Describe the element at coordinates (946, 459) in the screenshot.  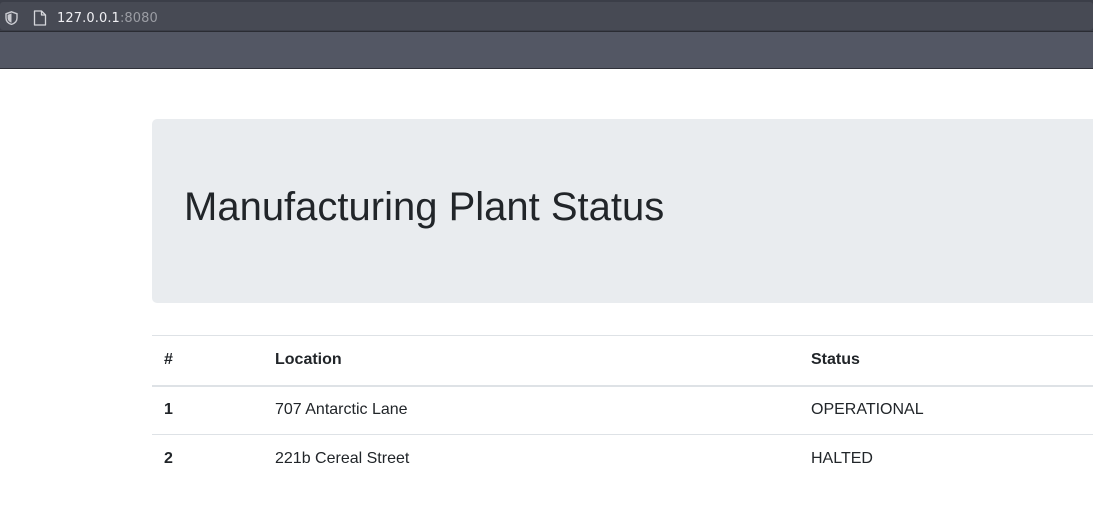
I see `row-status: HALTED` at that location.